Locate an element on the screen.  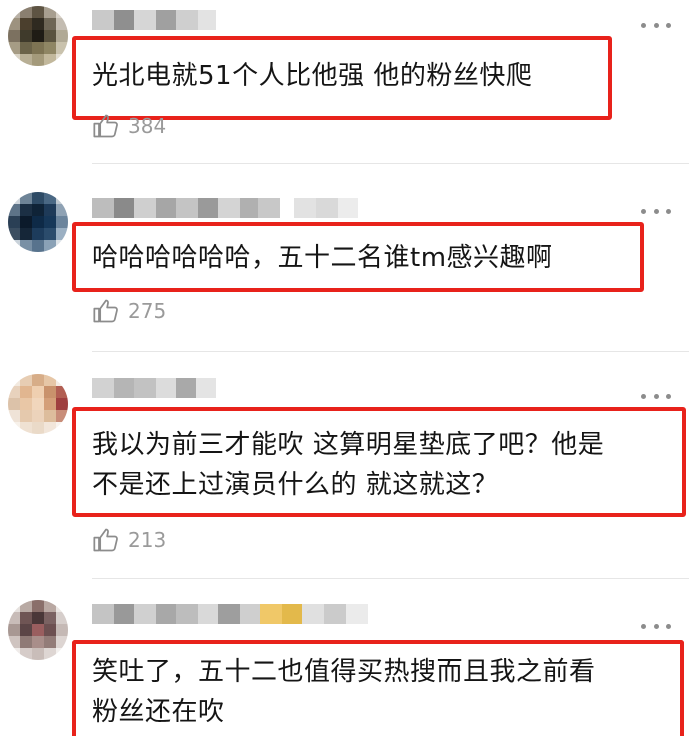
like-button: 213 is located at coordinates (129, 540).